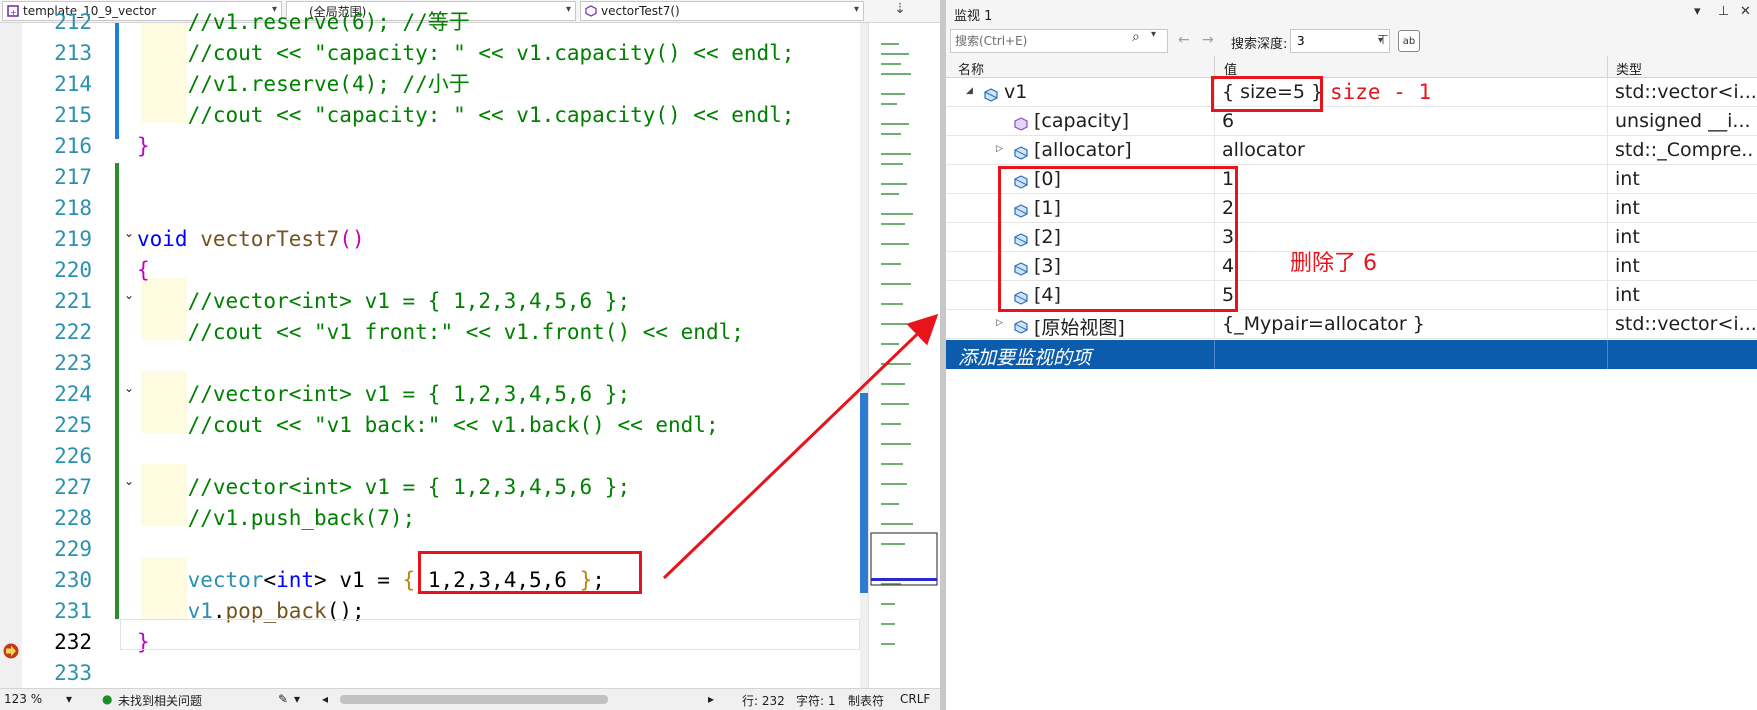 The image size is (1757, 710). What do you see at coordinates (1409, 41) in the screenshot?
I see `hex-display-icon: ab` at bounding box center [1409, 41].